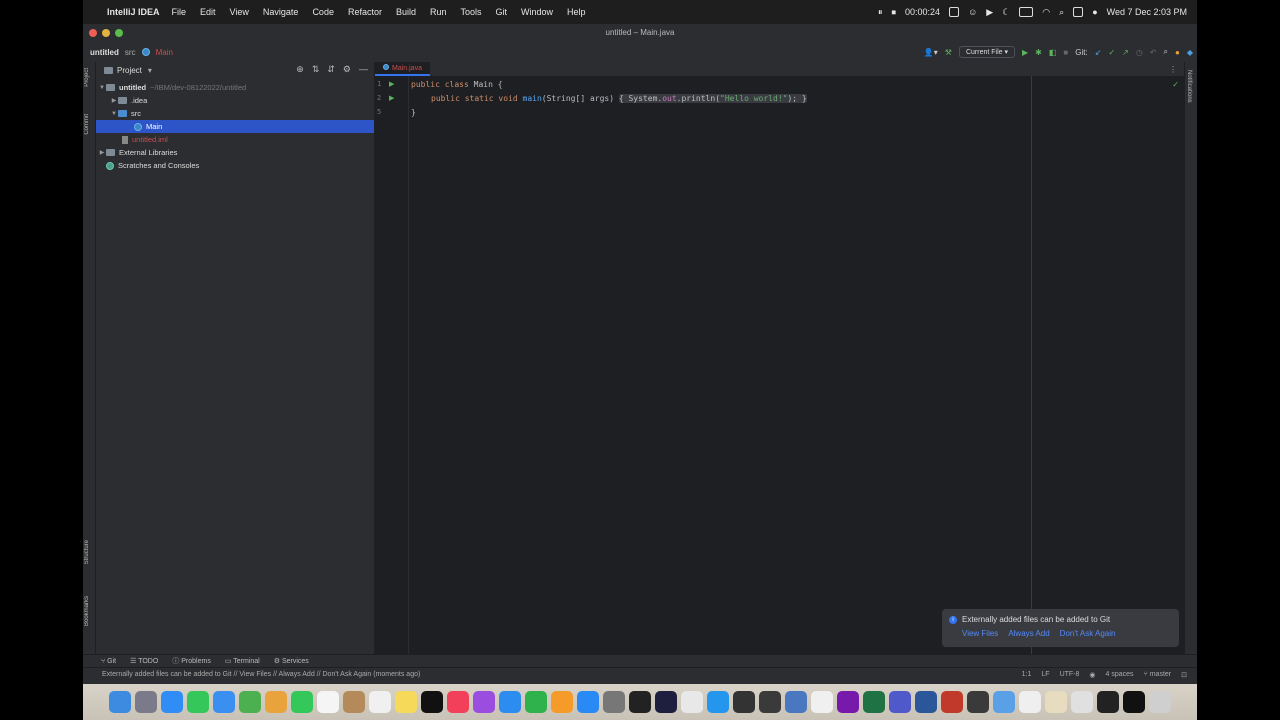  What do you see at coordinates (614, 702) in the screenshot?
I see `dock-system-preferences-icon` at bounding box center [614, 702].